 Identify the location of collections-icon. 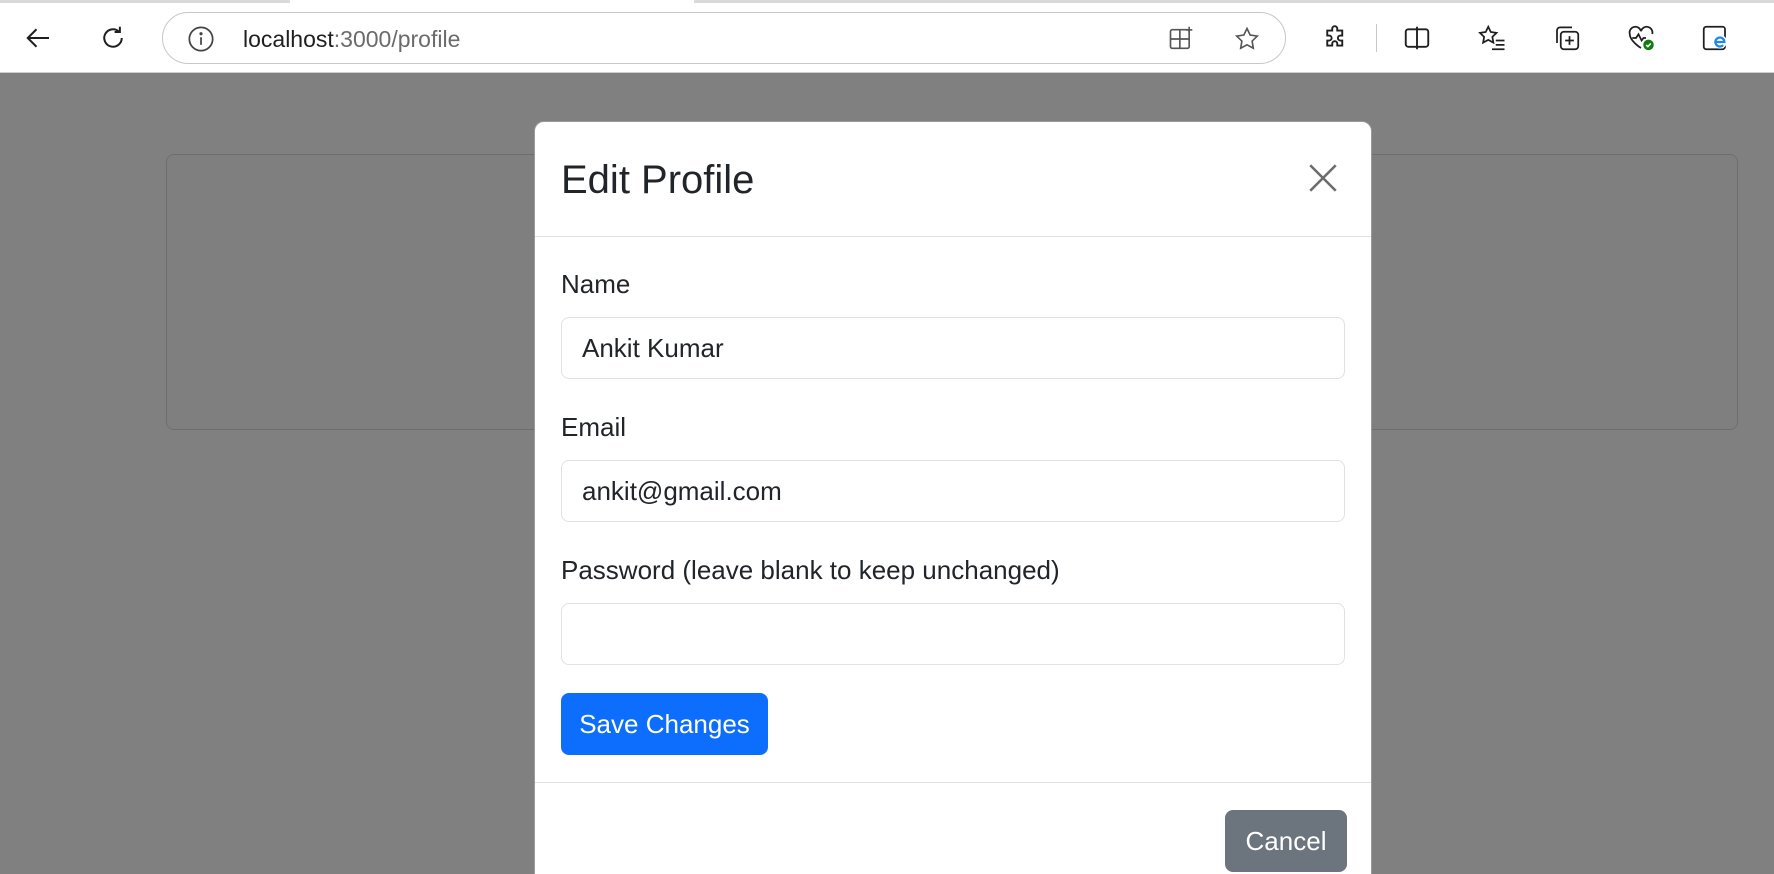
(1567, 38).